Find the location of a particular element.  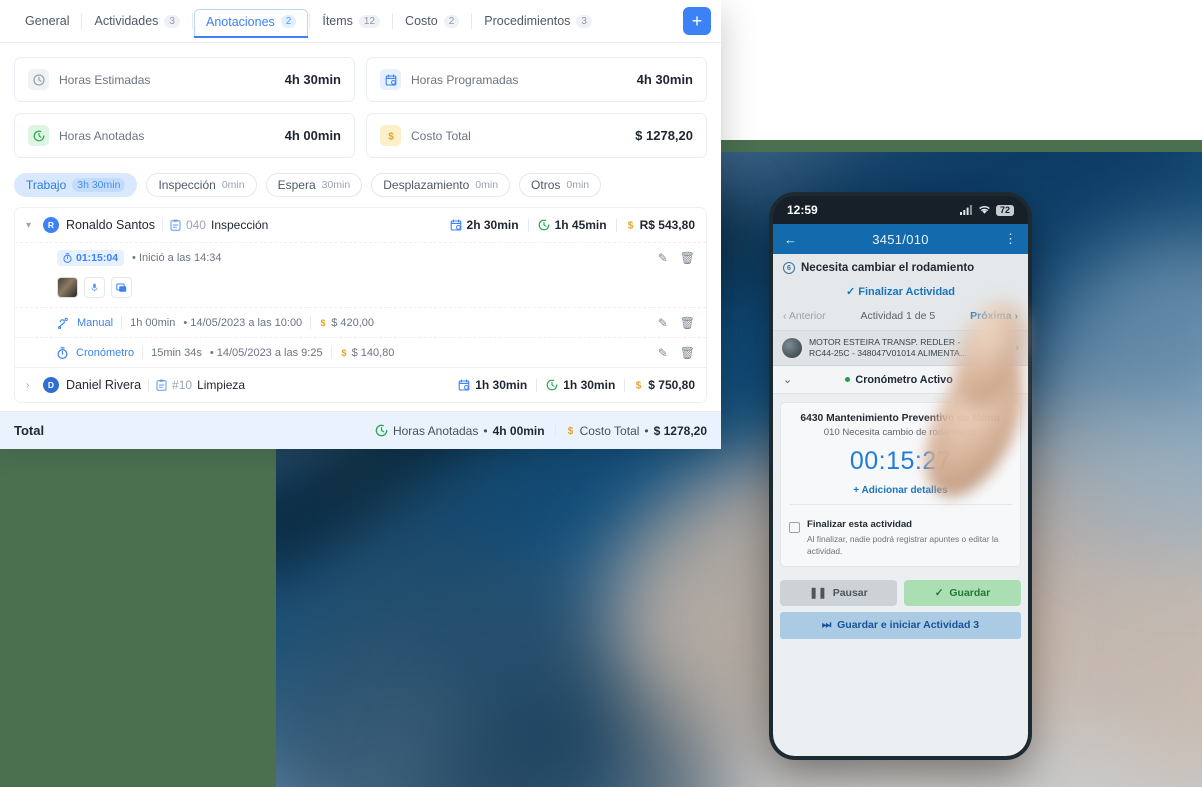

finish-activity-checkbox is located at coordinates (794, 528).